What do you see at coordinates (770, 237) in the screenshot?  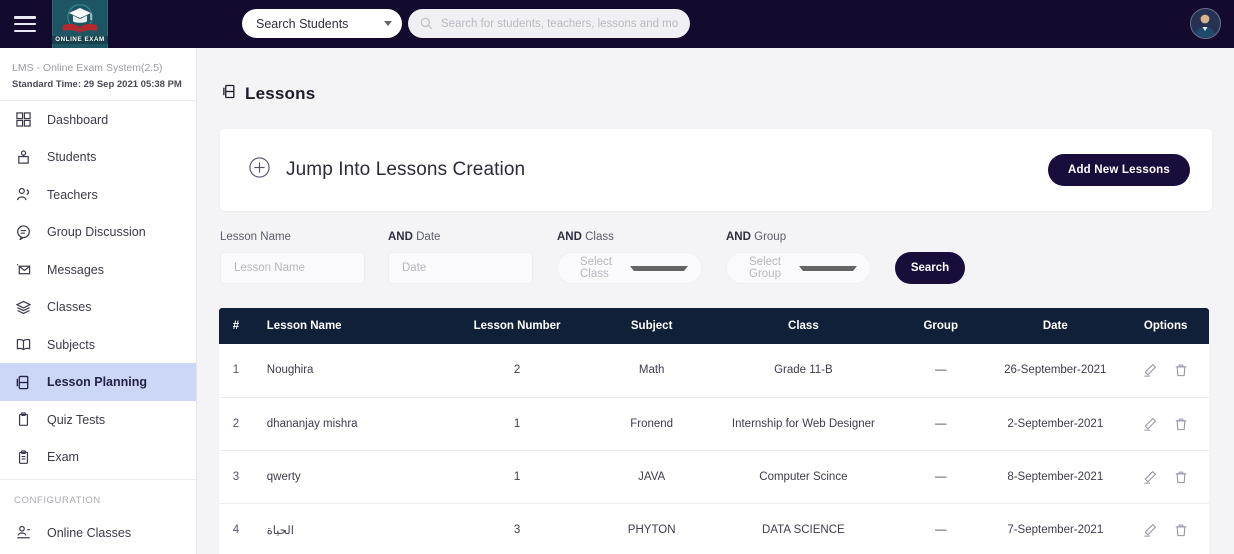 I see `filter-label-group-text: Group` at bounding box center [770, 237].